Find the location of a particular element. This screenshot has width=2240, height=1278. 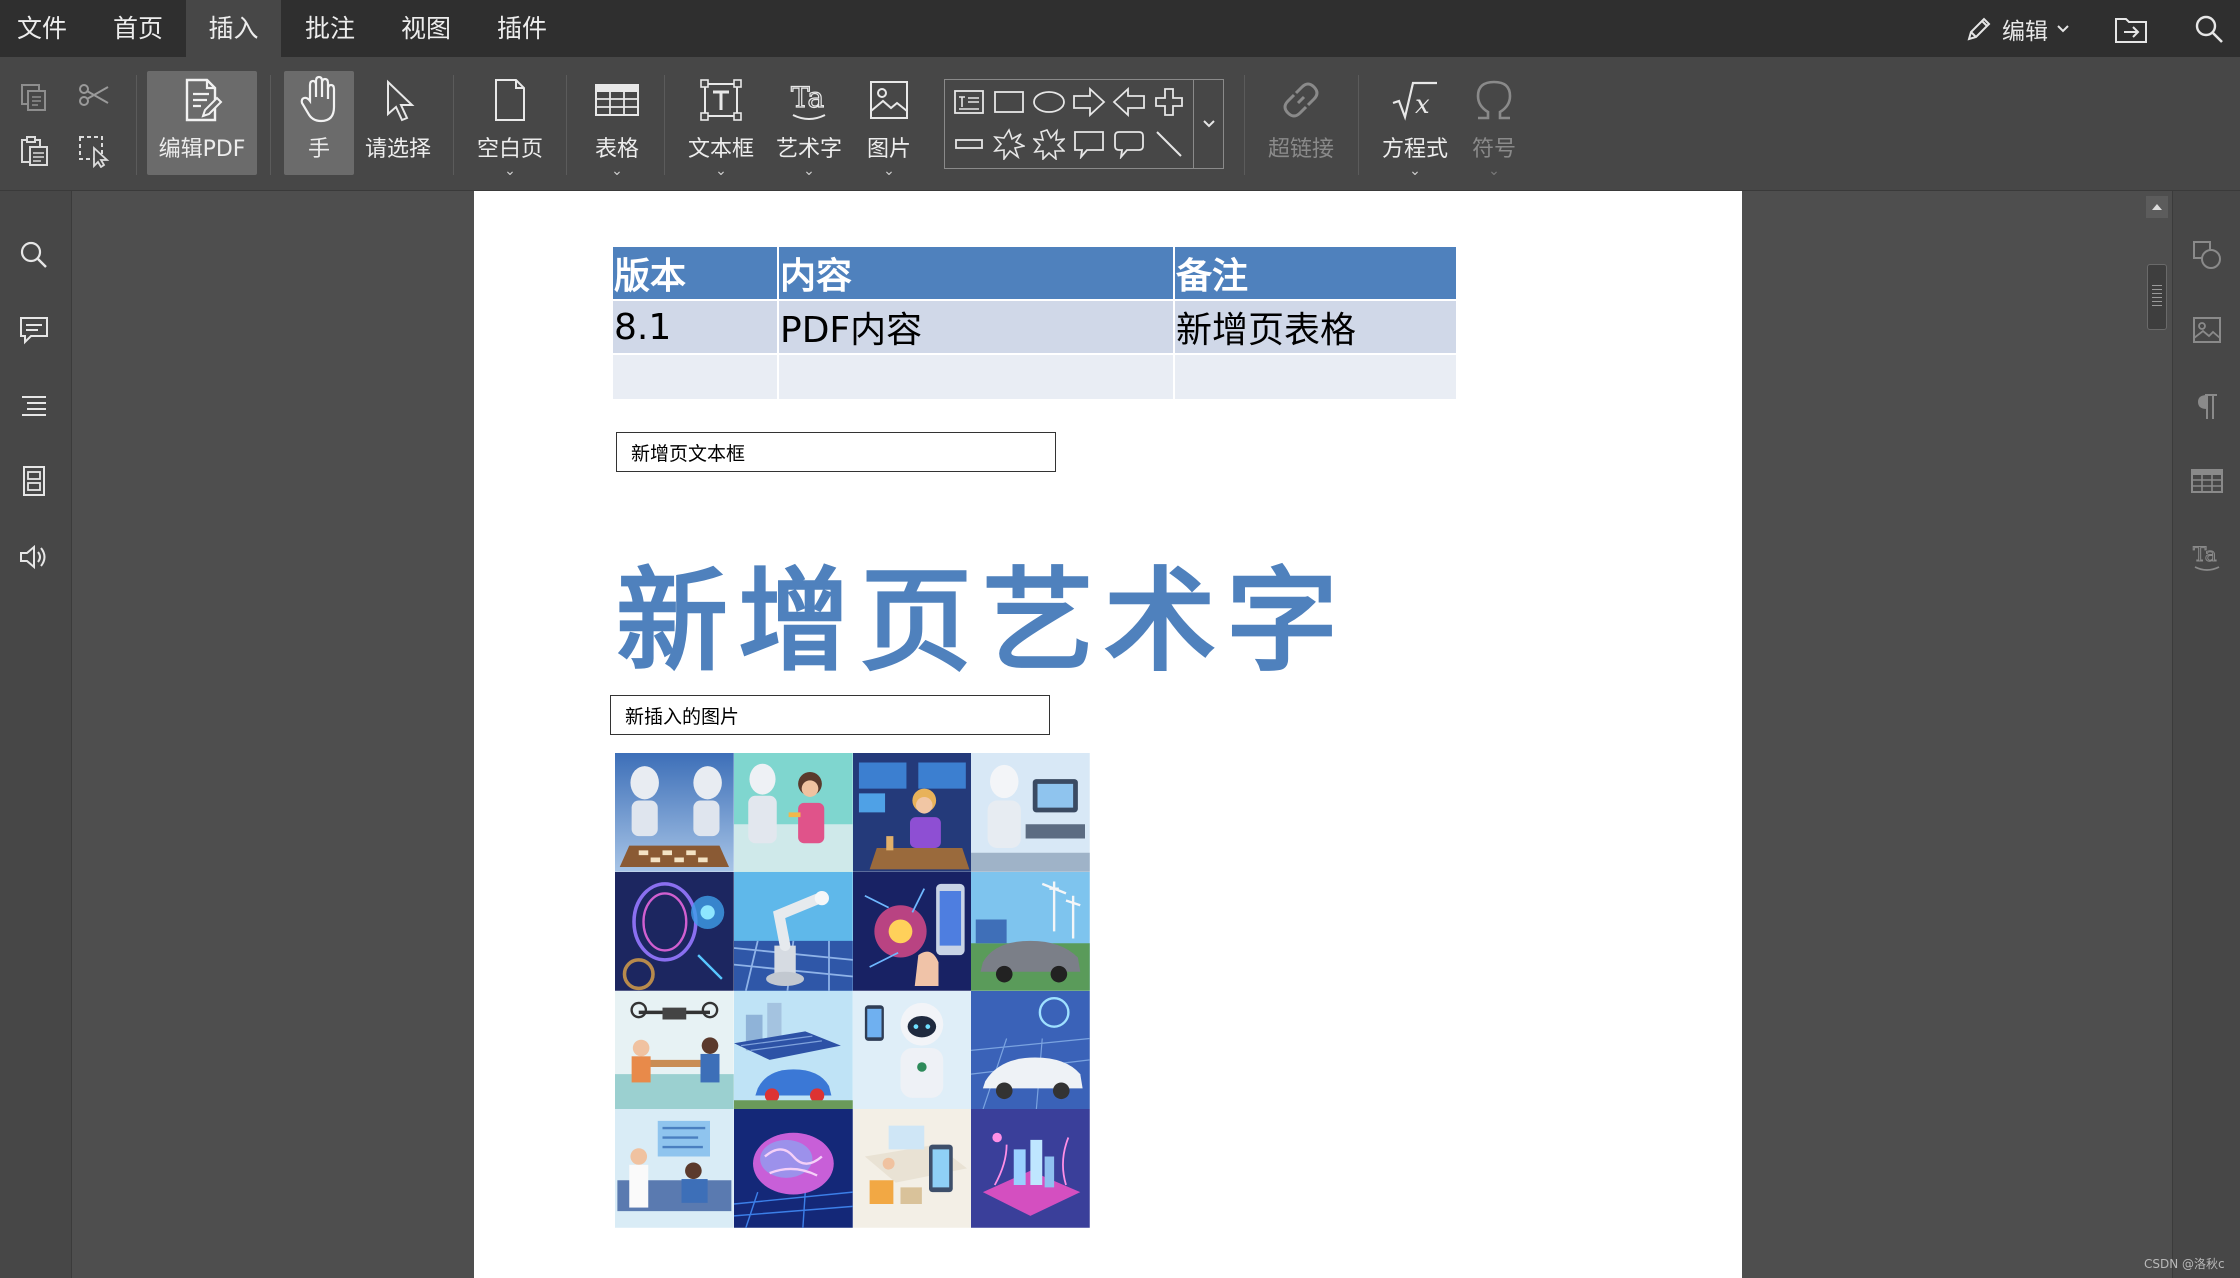

inserted-image is located at coordinates (852, 990).